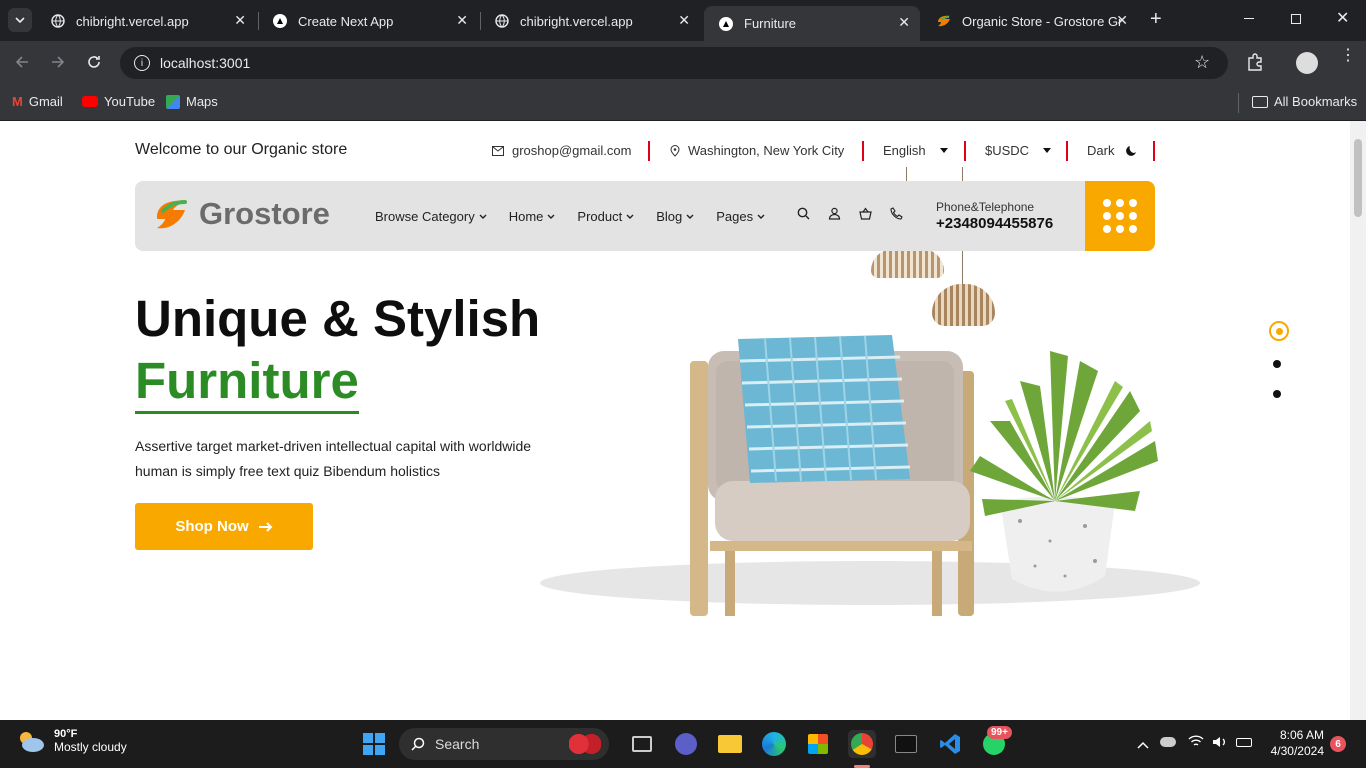  I want to click on restore-button, so click(1296, 19).